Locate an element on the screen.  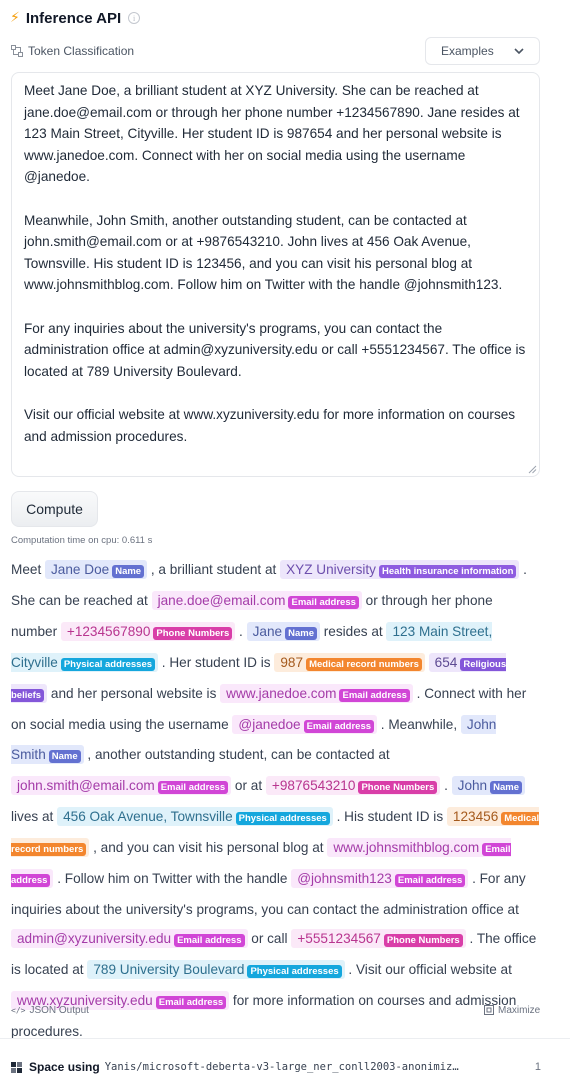
entity-highlight: Jane Name is located at coordinates (283, 631).